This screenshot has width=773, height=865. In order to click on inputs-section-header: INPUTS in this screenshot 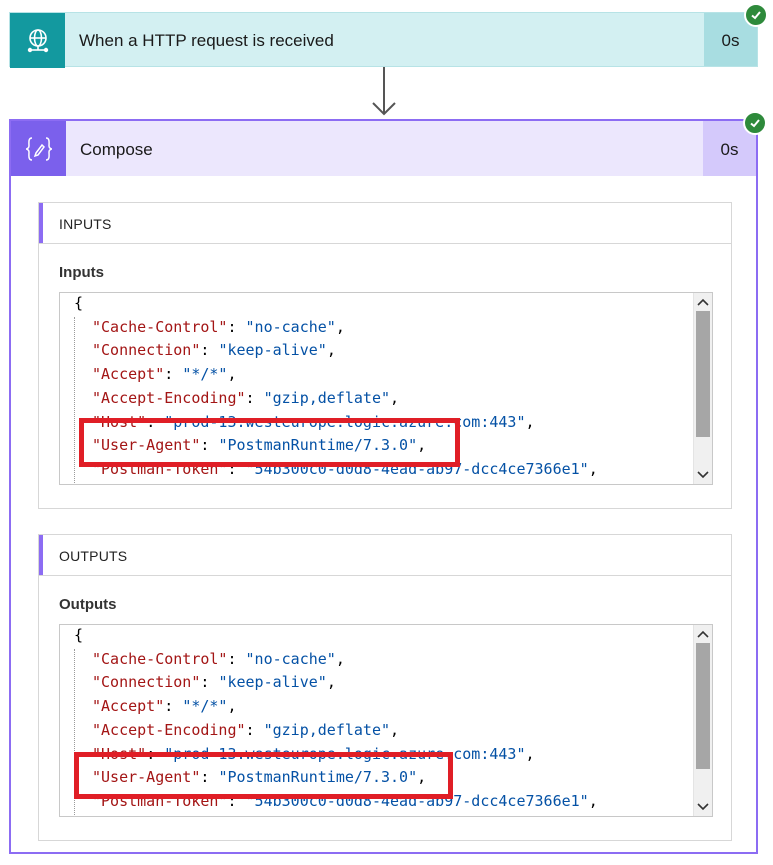, I will do `click(385, 223)`.